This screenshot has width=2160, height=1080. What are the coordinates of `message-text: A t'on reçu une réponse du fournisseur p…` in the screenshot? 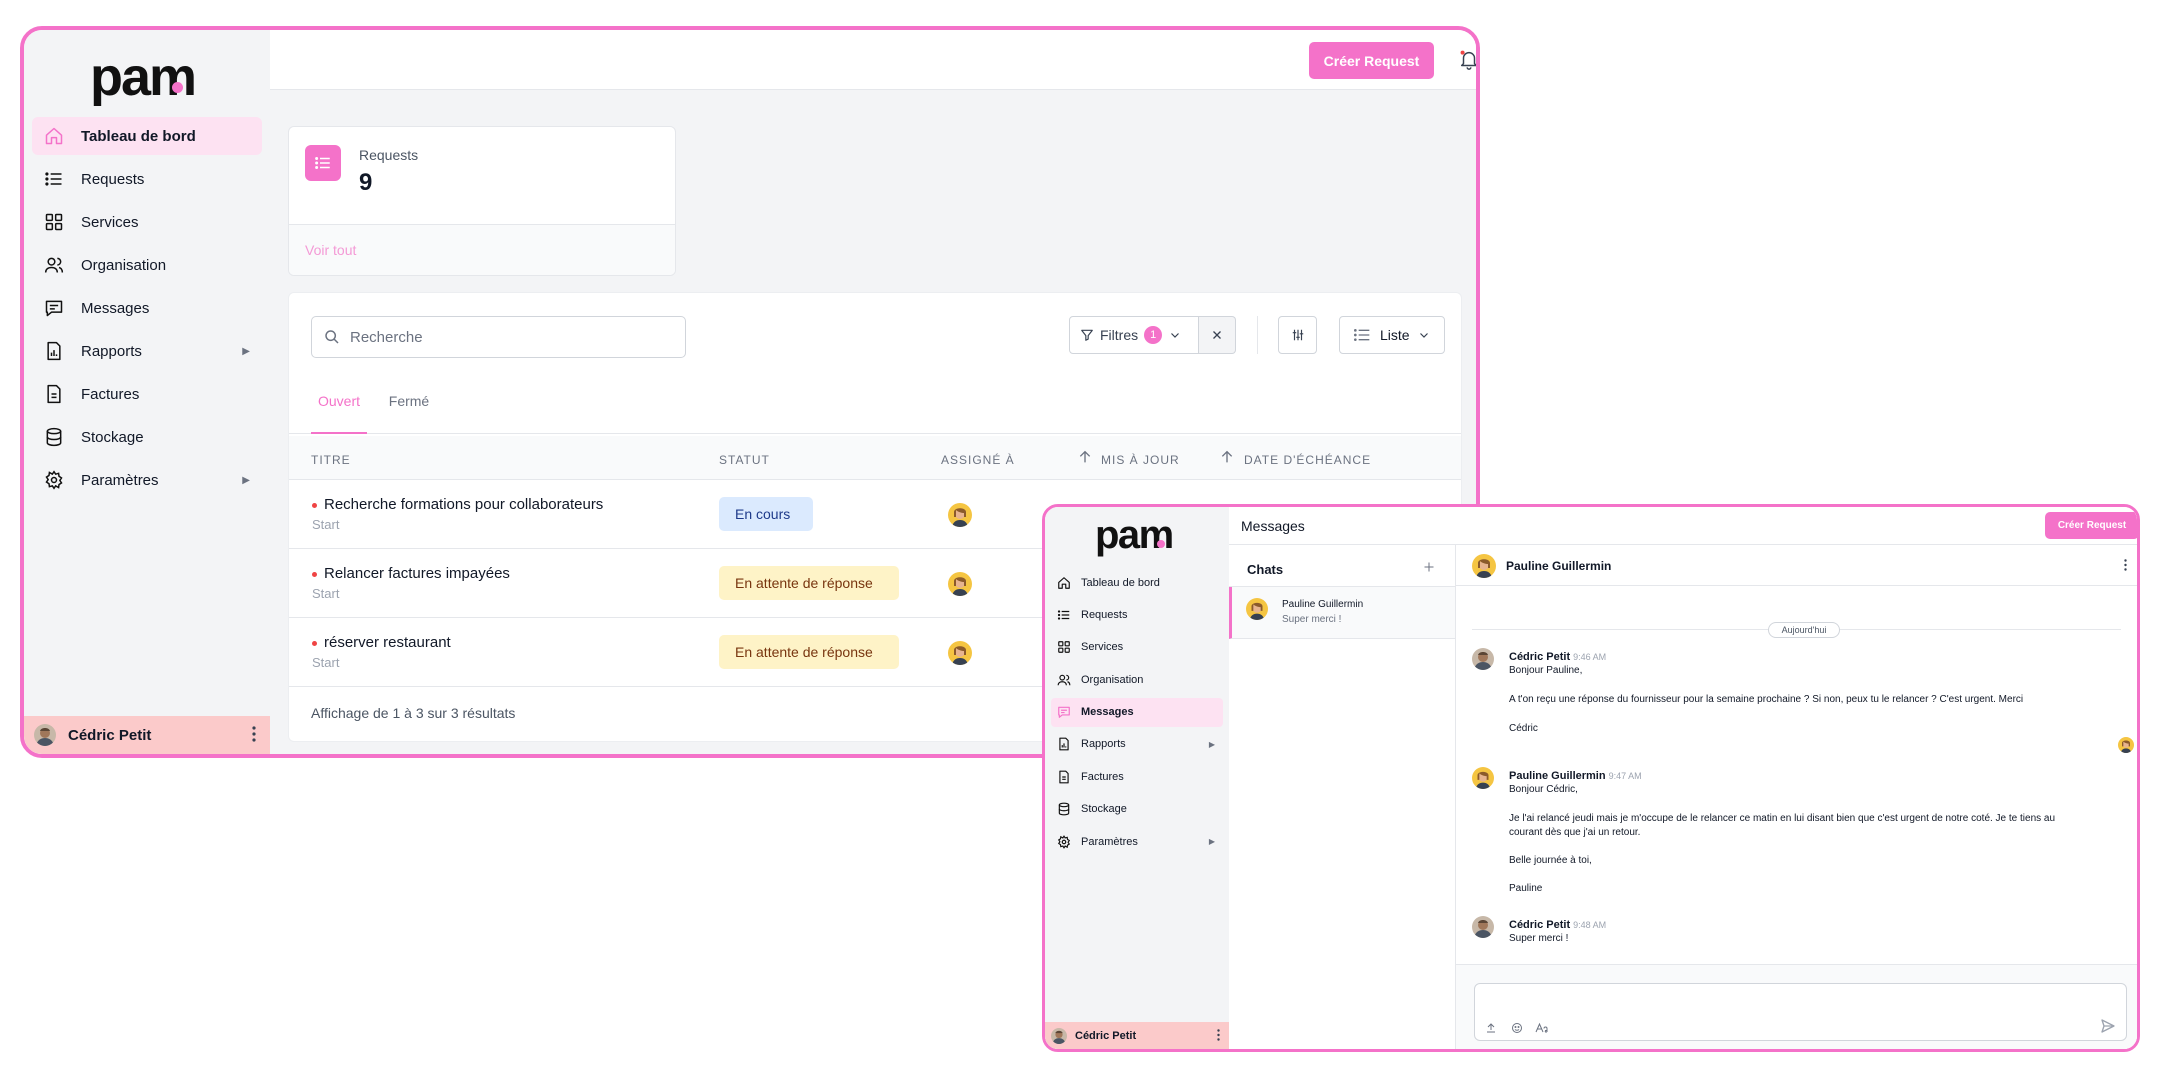 It's located at (1766, 699).